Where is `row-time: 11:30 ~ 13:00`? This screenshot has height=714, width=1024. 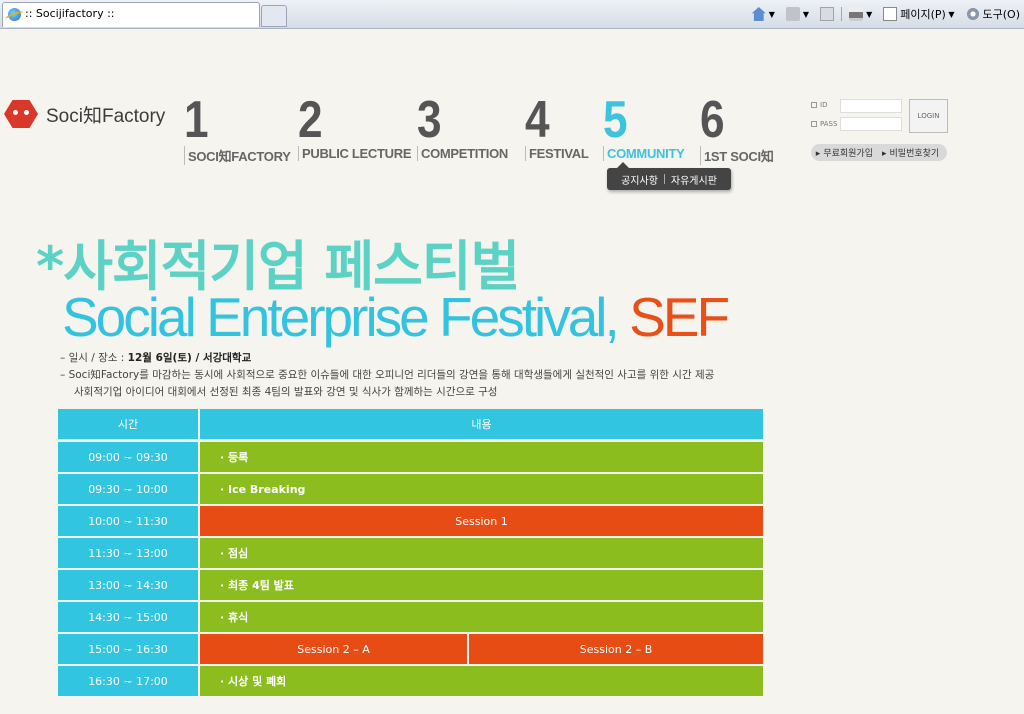
row-time: 11:30 ~ 13:00 is located at coordinates (129, 554).